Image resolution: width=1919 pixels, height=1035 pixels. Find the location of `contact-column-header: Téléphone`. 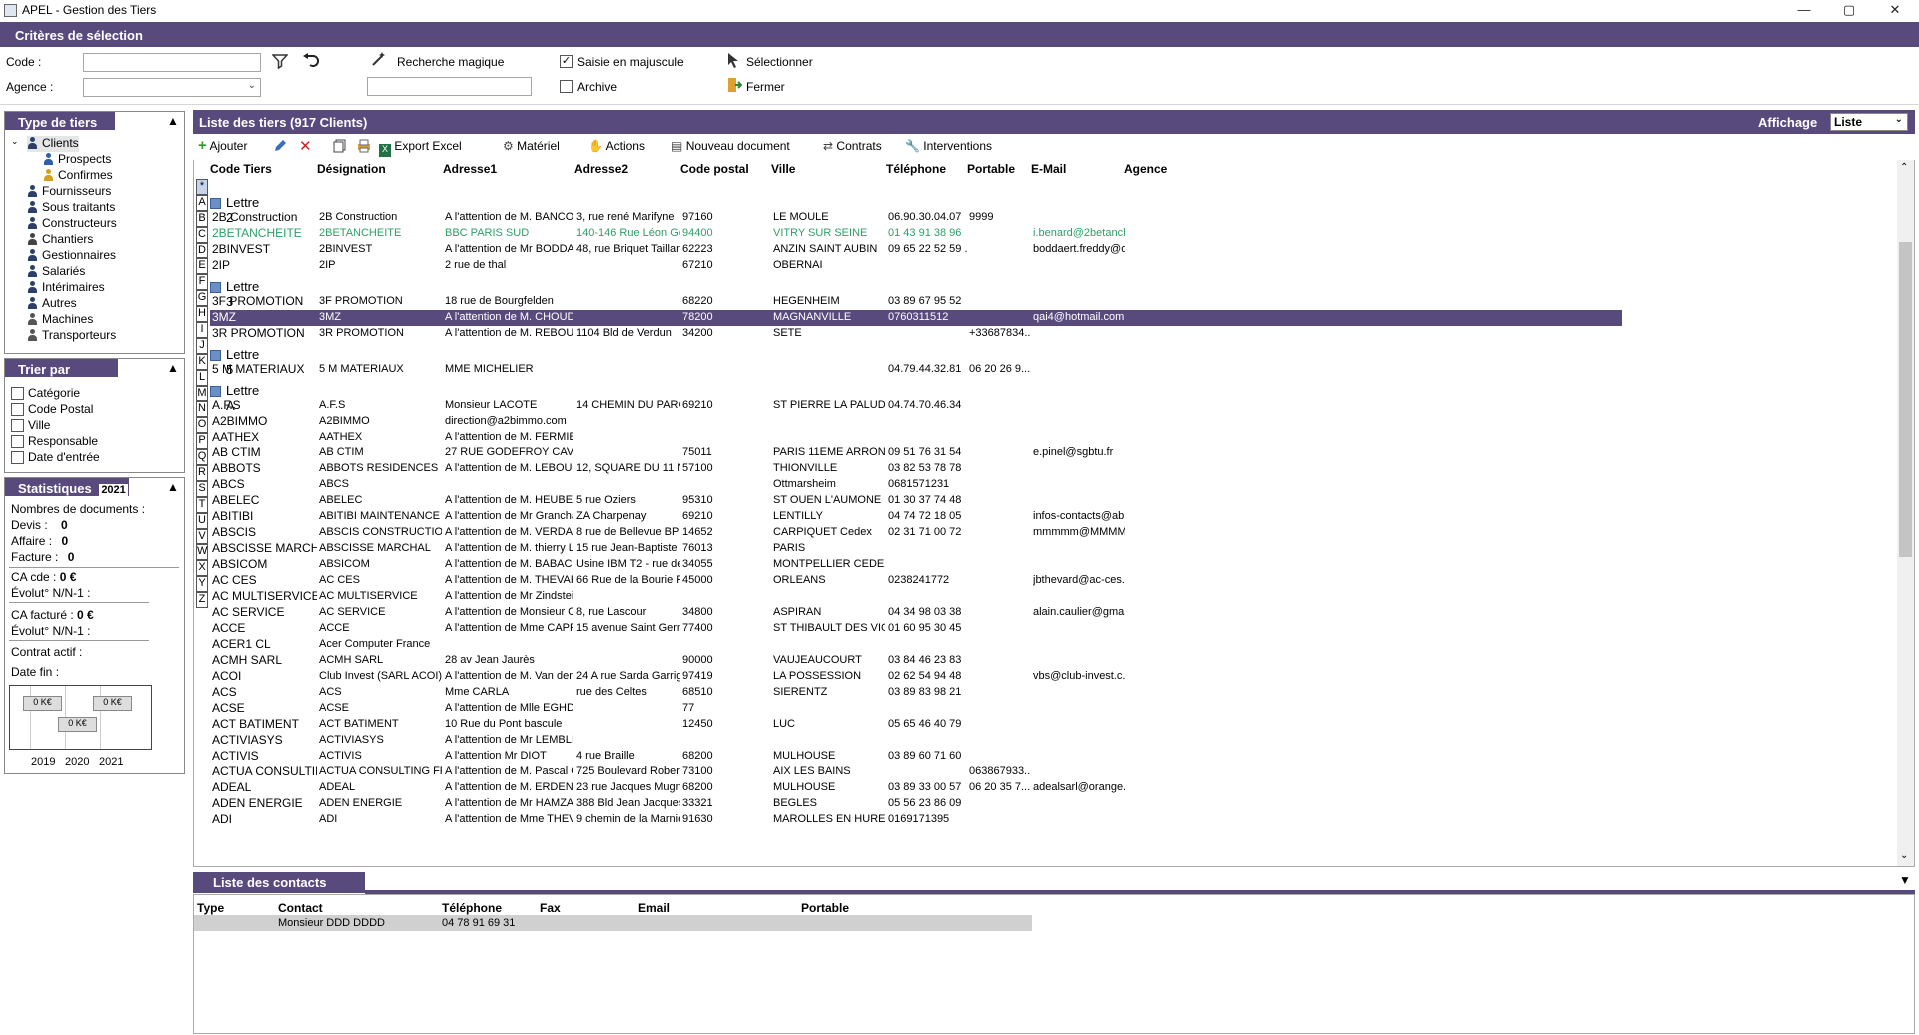

contact-column-header: Téléphone is located at coordinates (472, 908).